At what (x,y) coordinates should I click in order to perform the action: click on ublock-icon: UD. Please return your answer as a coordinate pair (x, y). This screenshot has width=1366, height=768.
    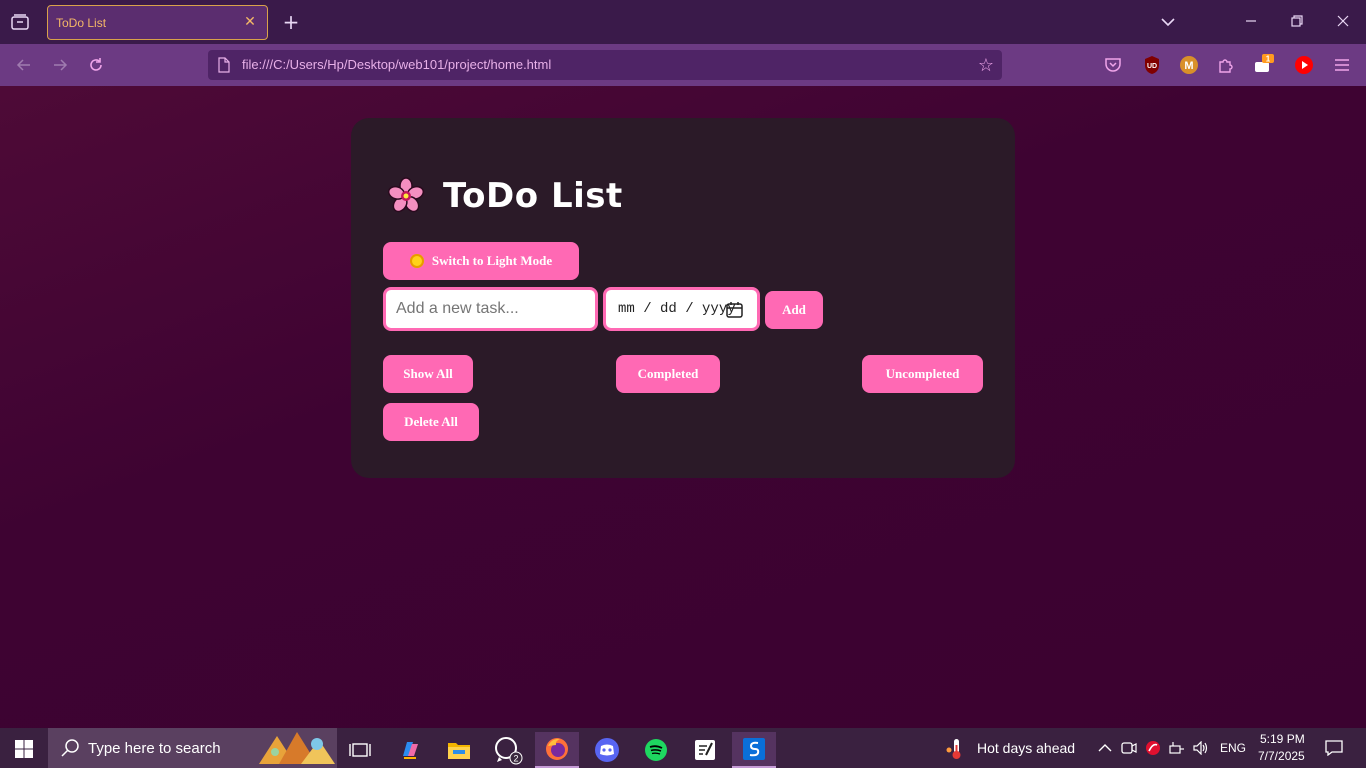
    Looking at the image, I should click on (1152, 65).